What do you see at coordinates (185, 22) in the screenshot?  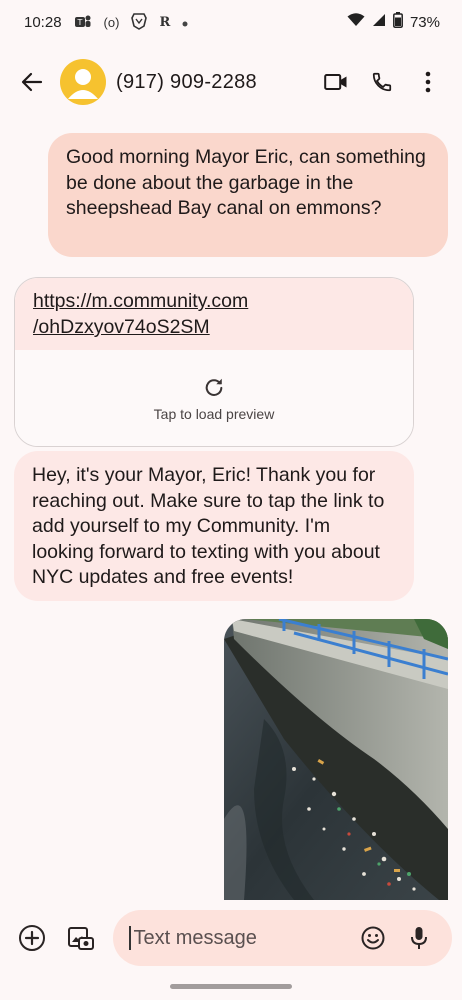 I see `dot-icon` at bounding box center [185, 22].